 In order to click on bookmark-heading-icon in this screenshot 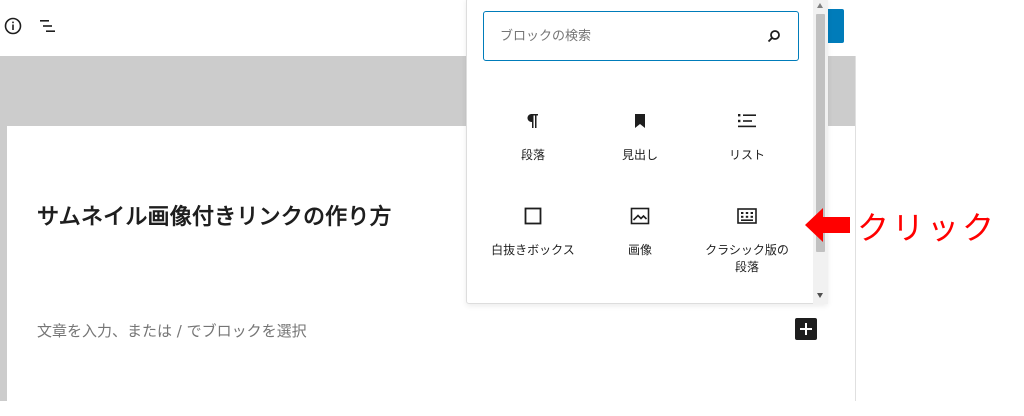, I will do `click(640, 121)`.